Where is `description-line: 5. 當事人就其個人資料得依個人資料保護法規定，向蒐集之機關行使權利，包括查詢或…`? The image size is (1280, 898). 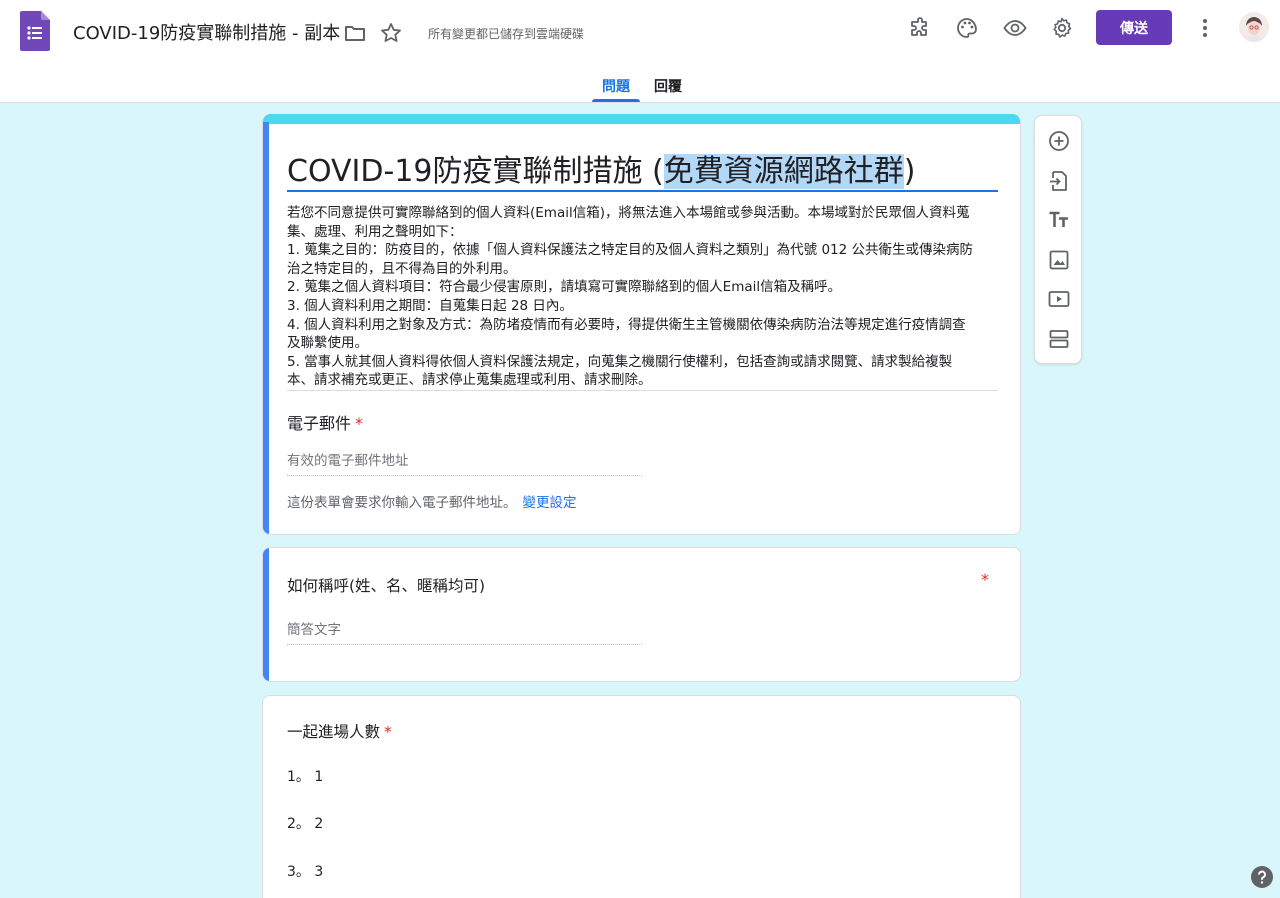 description-line: 5. 當事人就其個人資料得依個人資料保護法規定，向蒐集之機關行使權利，包括查詢或… is located at coordinates (620, 361).